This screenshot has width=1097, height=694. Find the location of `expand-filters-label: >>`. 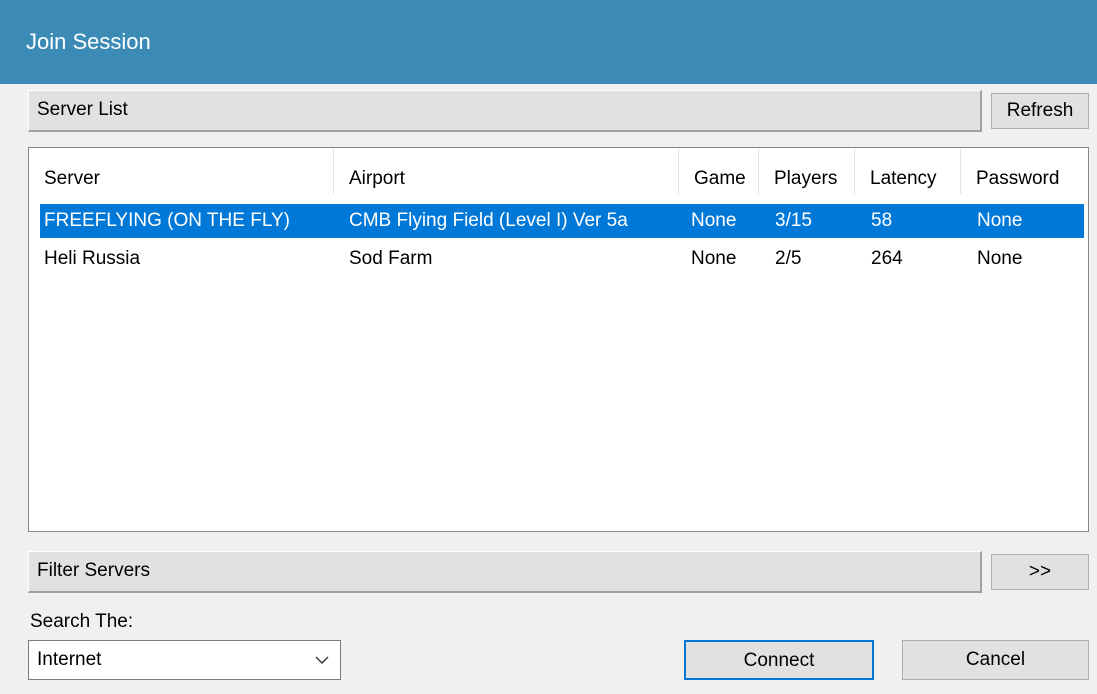

expand-filters-label: >> is located at coordinates (1040, 571).